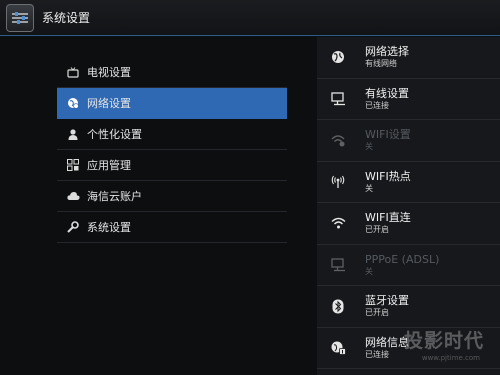 The image size is (500, 375). I want to click on menu-item-label: 个性化设置, so click(114, 134).